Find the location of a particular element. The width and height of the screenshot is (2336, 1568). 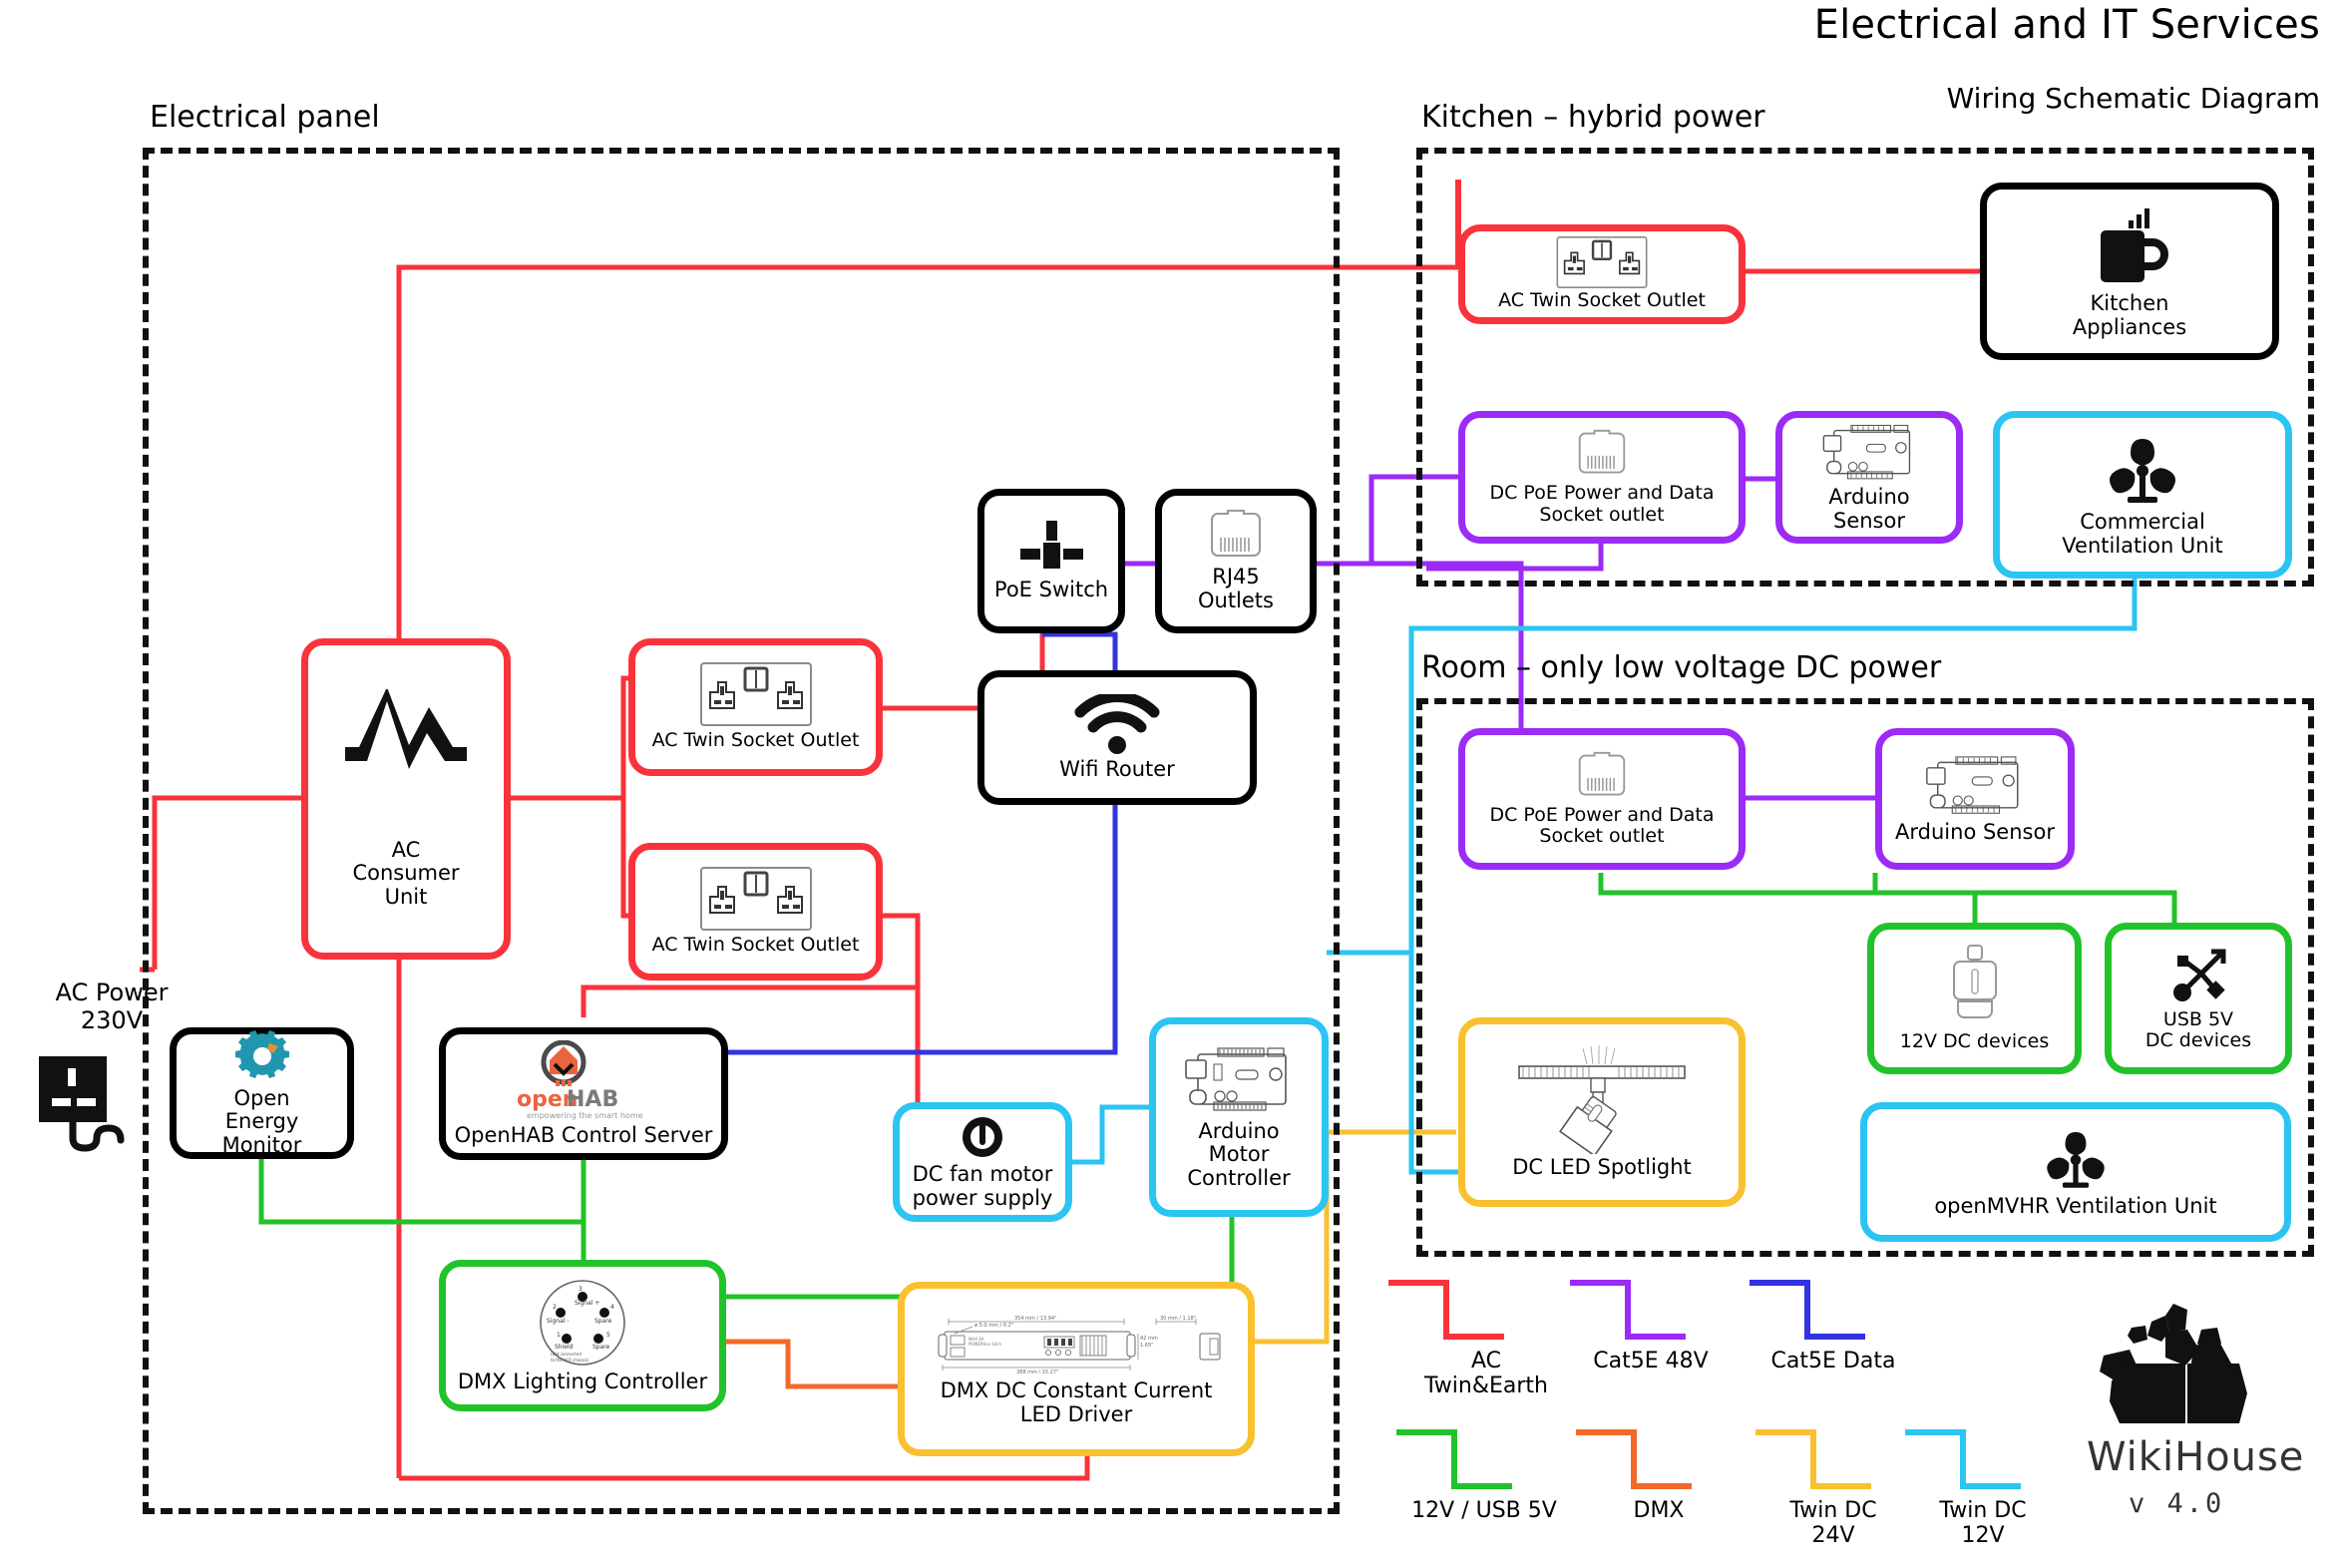

svg-text: 2 is located at coordinates (555, 1307).